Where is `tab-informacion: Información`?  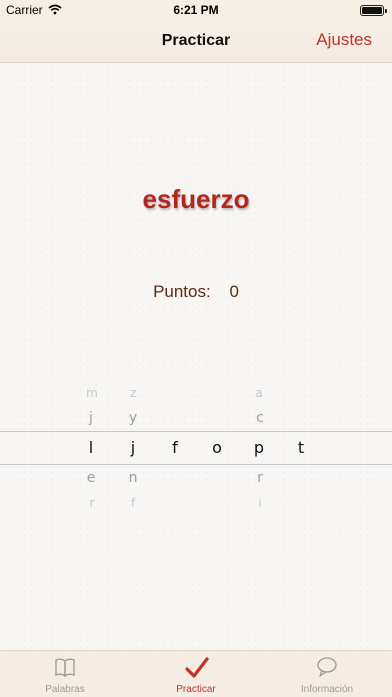 tab-informacion: Información is located at coordinates (327, 674).